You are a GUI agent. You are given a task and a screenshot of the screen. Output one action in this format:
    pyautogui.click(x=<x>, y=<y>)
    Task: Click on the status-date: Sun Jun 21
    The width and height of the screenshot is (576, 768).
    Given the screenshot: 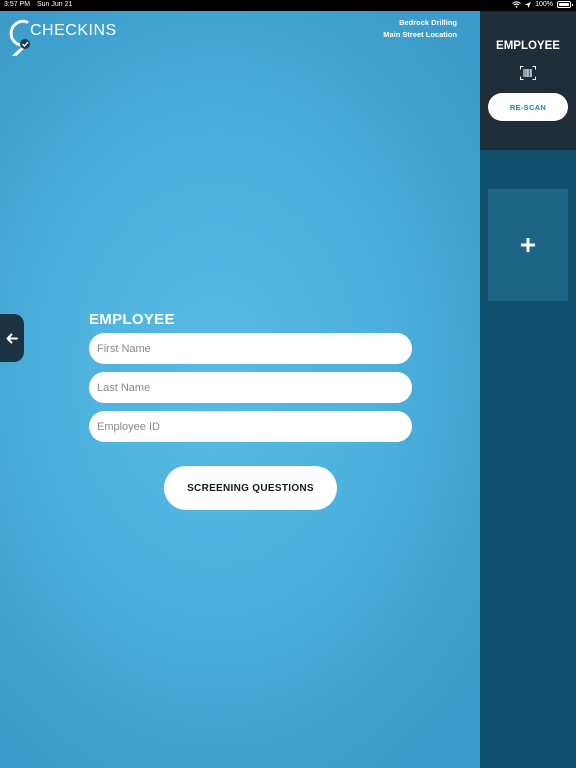 What is the action you would take?
    pyautogui.click(x=55, y=4)
    